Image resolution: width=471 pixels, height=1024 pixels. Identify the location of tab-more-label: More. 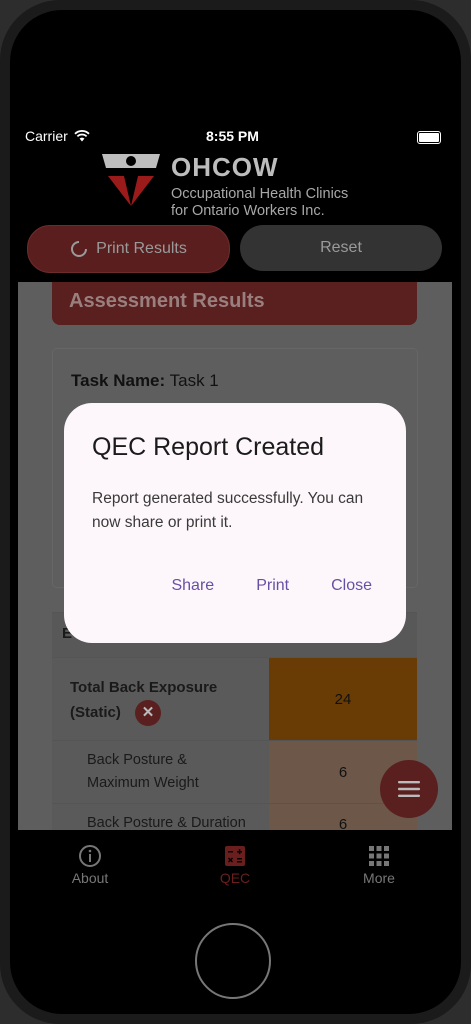
(379, 878).